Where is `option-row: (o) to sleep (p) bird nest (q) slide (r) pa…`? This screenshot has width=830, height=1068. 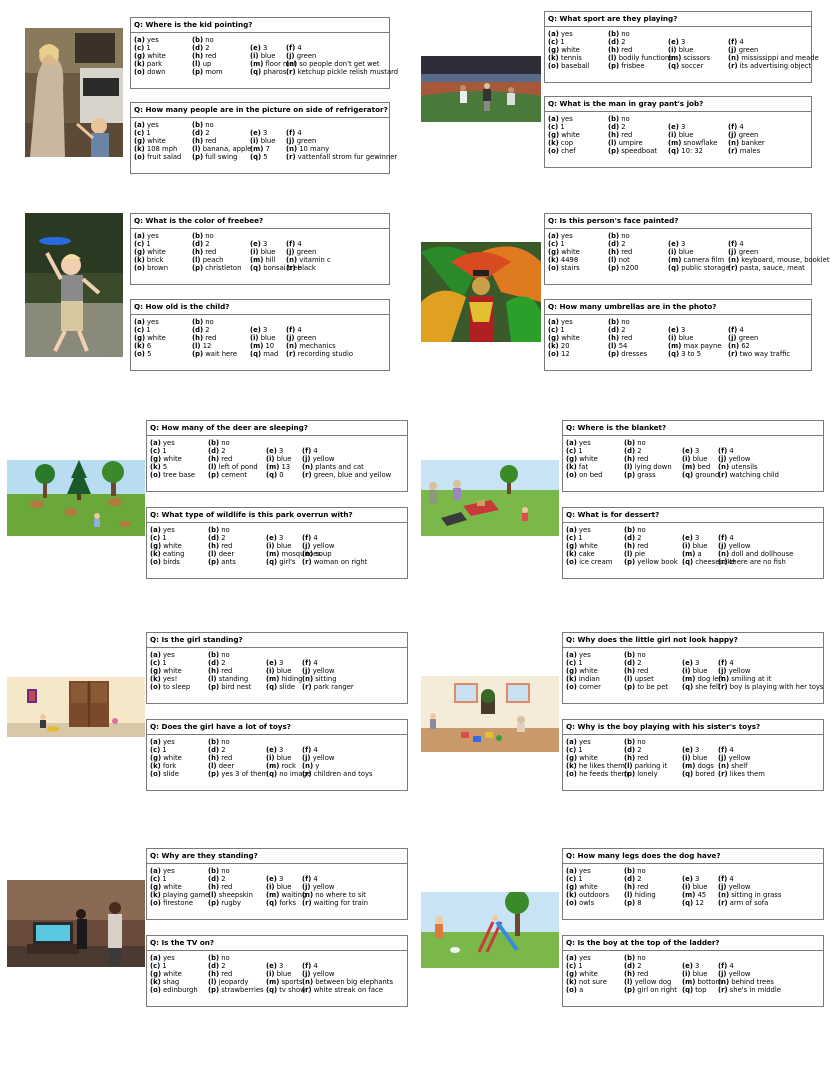 option-row: (o) to sleep (p) bird nest (q) slide (r) pa… is located at coordinates (277, 687).